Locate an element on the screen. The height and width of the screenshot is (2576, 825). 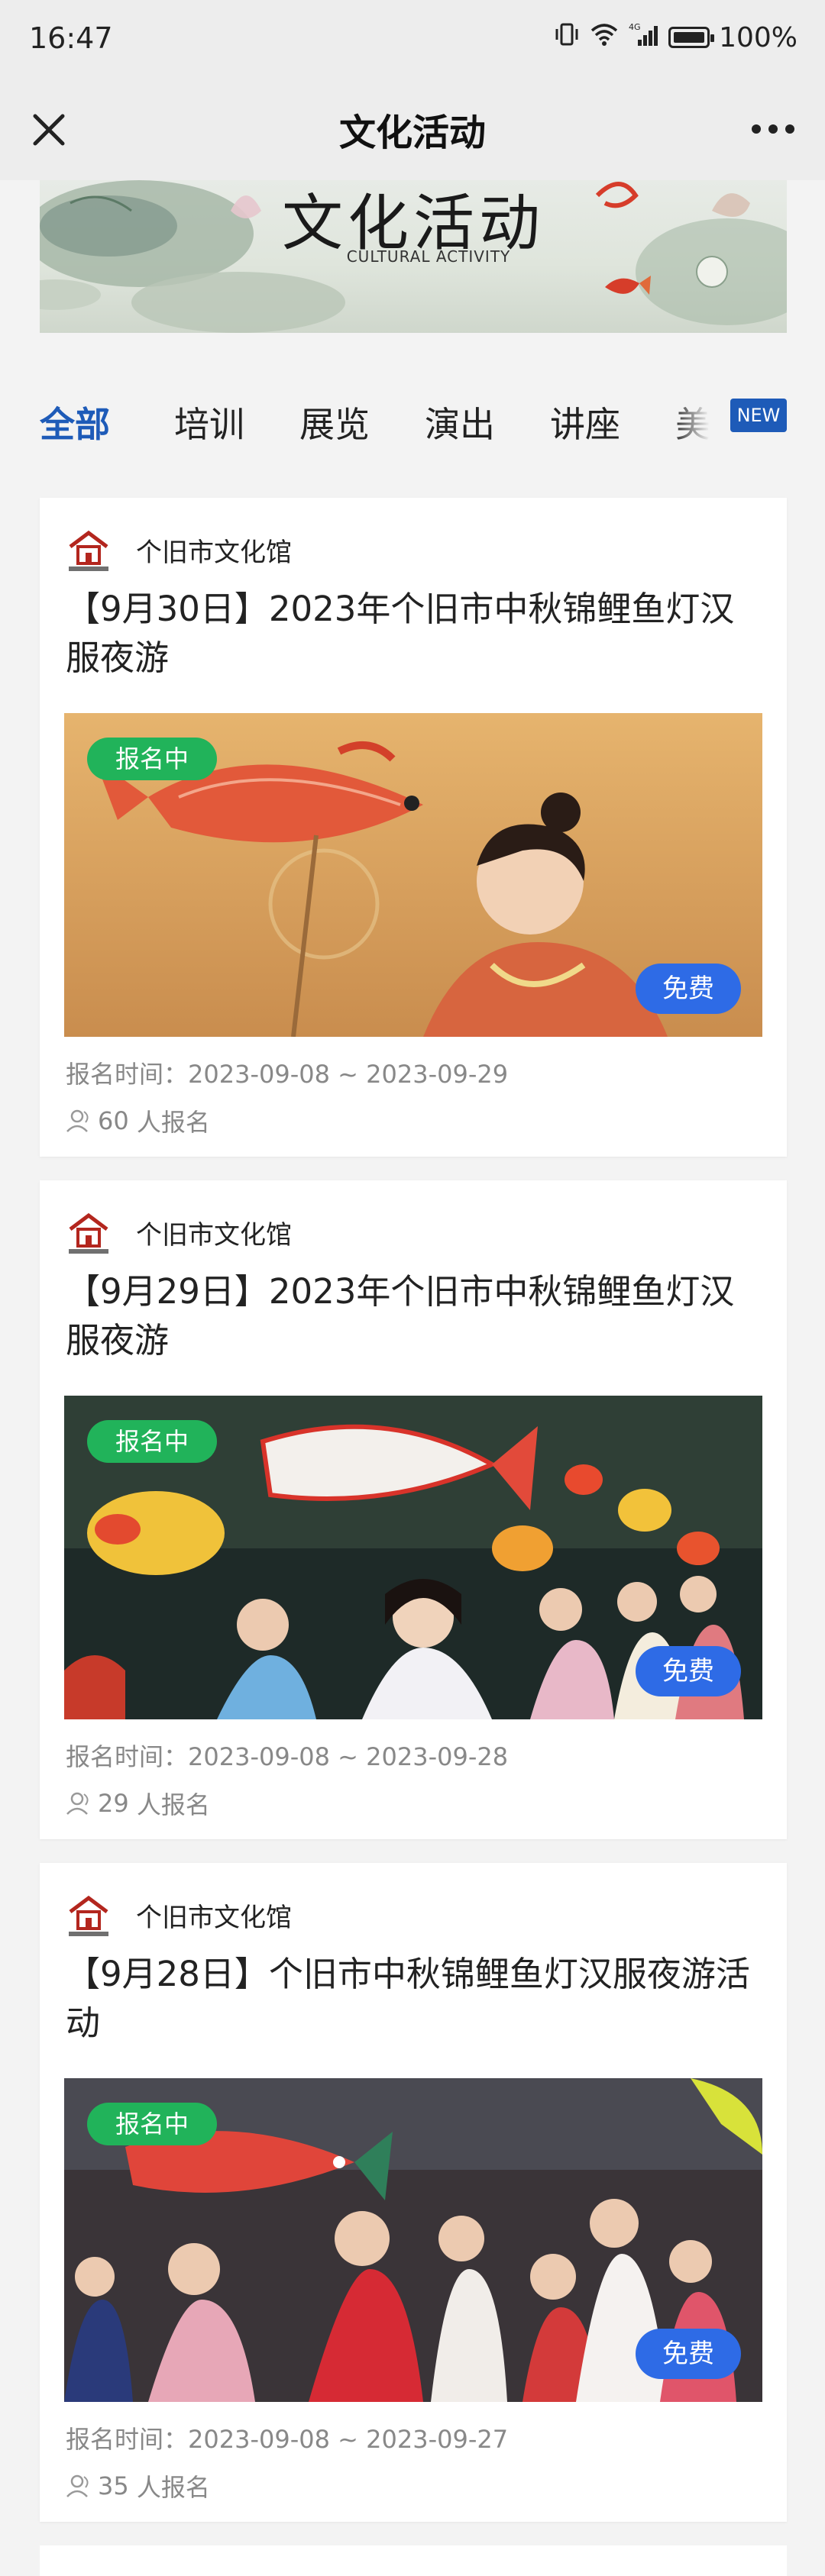
registration-count: 29 人报名 is located at coordinates (138, 1803).